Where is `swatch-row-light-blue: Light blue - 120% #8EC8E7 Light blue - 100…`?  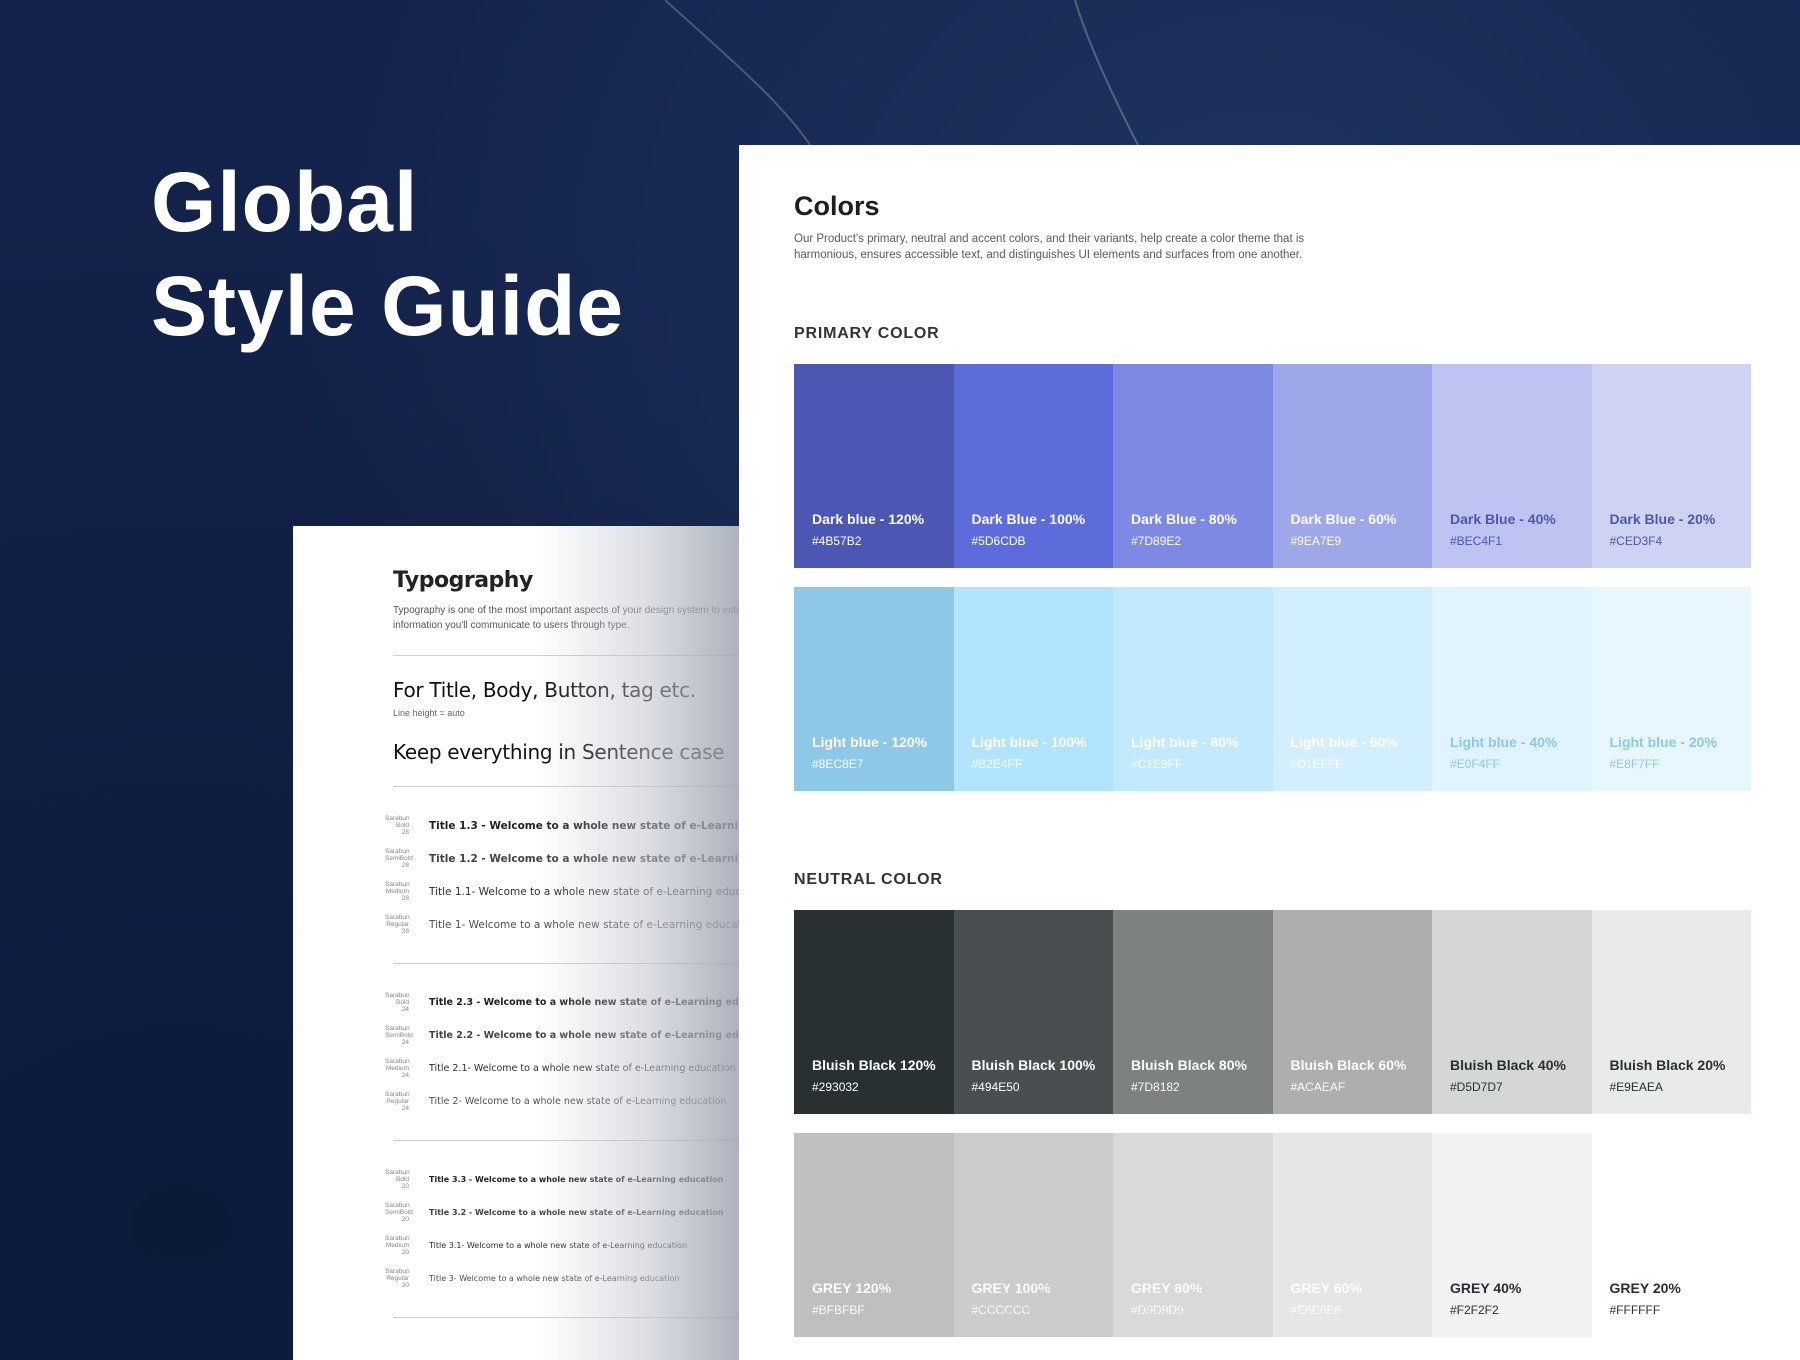
swatch-row-light-blue: Light blue - 120% #8EC8E7 Light blue - 100… is located at coordinates (1272, 689).